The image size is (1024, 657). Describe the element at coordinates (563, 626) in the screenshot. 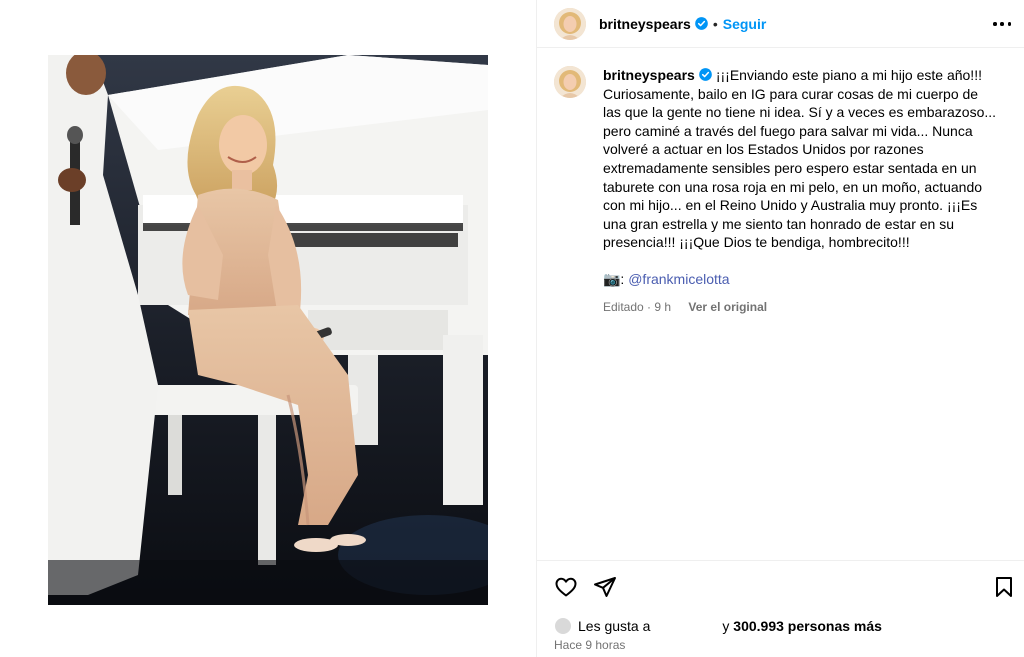

I see `liker-avatar` at that location.